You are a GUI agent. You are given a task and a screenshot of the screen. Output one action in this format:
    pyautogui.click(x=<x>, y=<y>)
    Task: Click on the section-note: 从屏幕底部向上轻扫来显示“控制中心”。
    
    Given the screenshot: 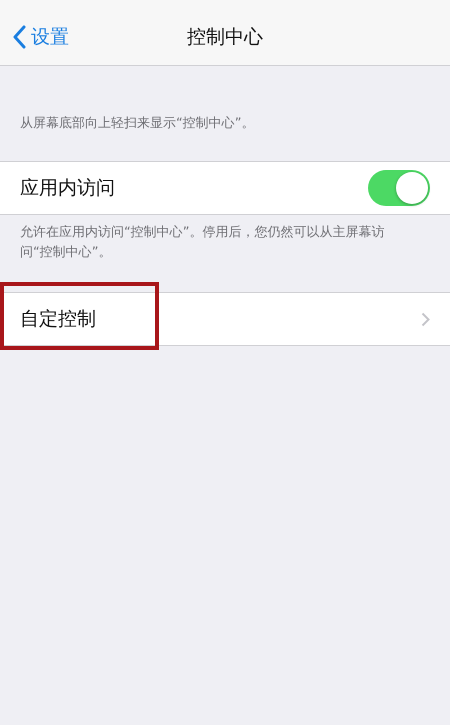 What is the action you would take?
    pyautogui.click(x=137, y=124)
    